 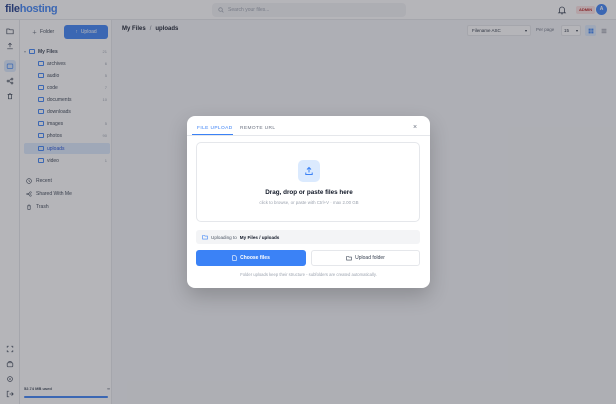 What do you see at coordinates (251, 258) in the screenshot?
I see `choose-files-button: Choose files` at bounding box center [251, 258].